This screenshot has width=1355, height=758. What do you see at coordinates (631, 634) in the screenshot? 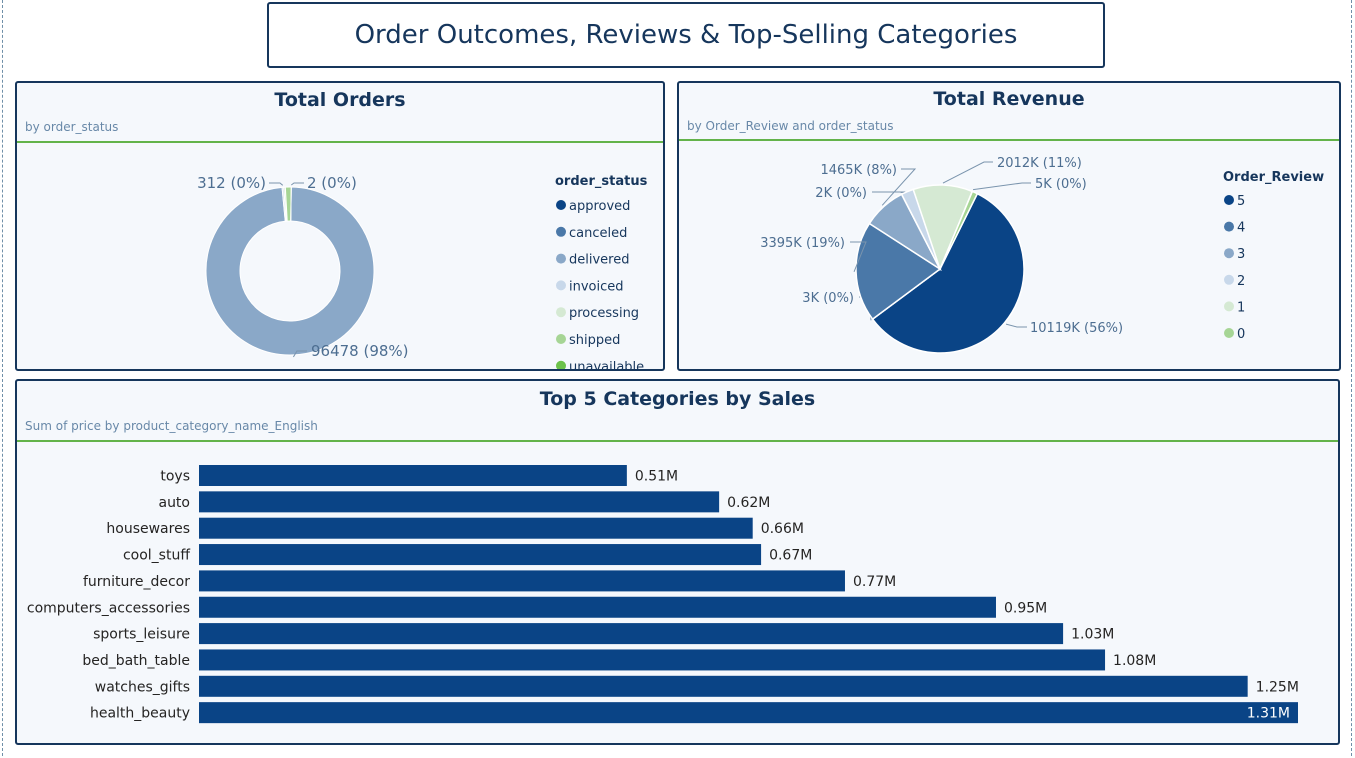
I see `bar-sports-leisure` at bounding box center [631, 634].